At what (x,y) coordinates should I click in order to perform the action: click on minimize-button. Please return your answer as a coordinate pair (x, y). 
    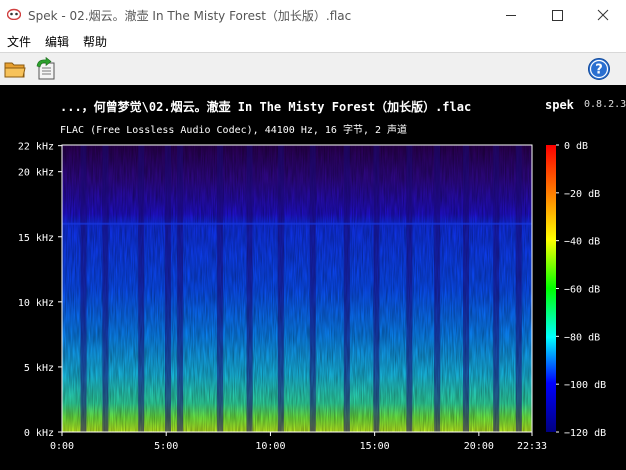
    Looking at the image, I should click on (511, 15).